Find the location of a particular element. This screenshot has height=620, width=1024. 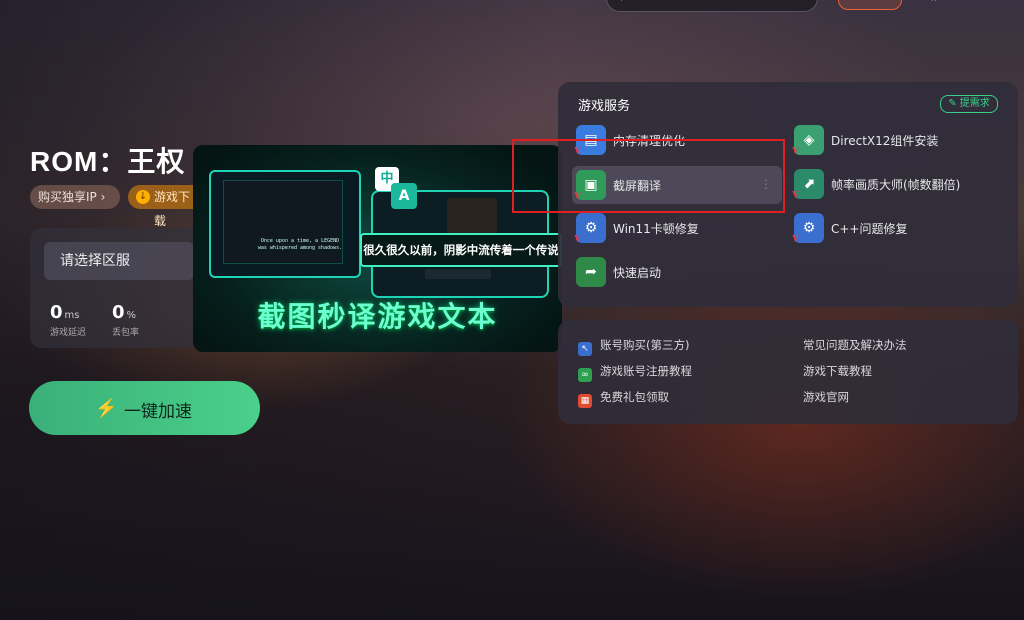

game-title: ROM：王权 is located at coordinates (108, 161).